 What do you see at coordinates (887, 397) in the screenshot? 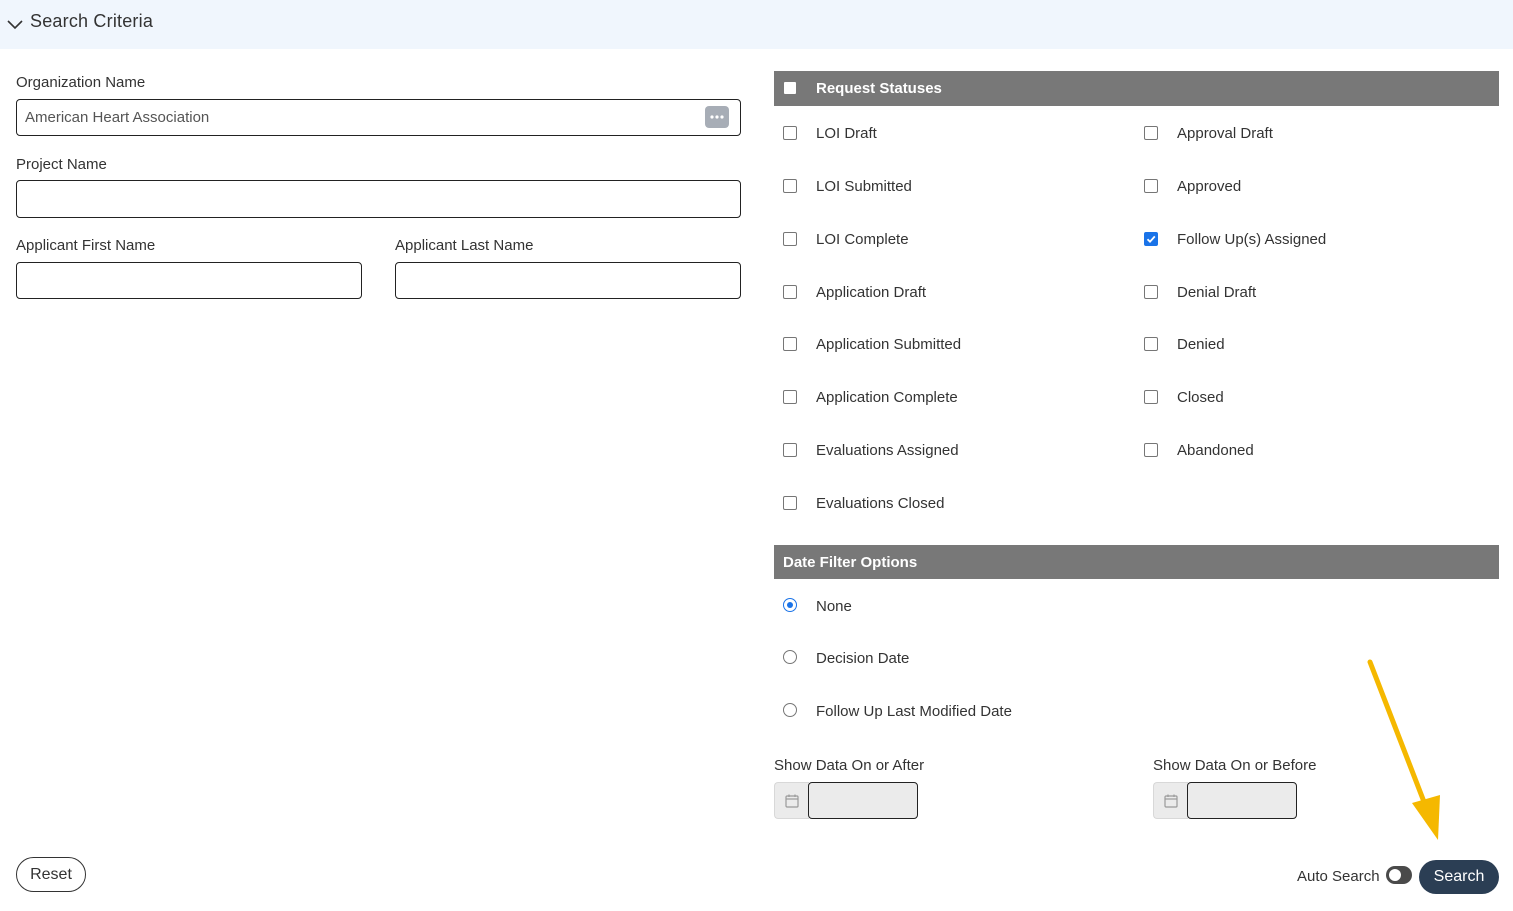
I see `status-label: Application Complete` at bounding box center [887, 397].